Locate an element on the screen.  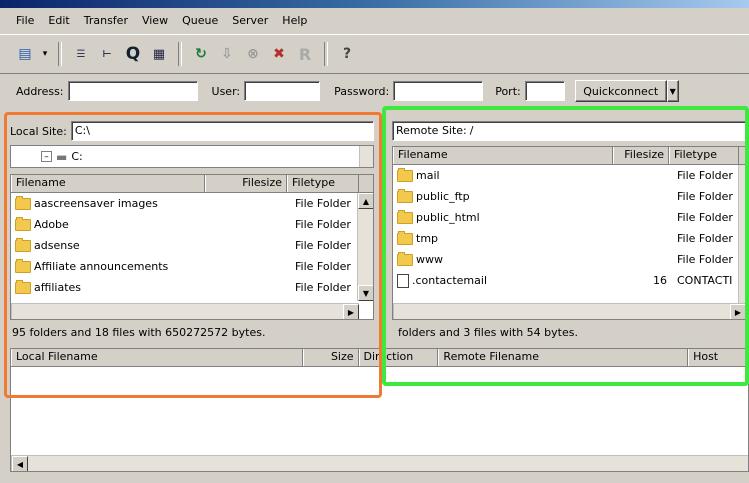
process-queue-icon: ⇩ is located at coordinates (227, 54).